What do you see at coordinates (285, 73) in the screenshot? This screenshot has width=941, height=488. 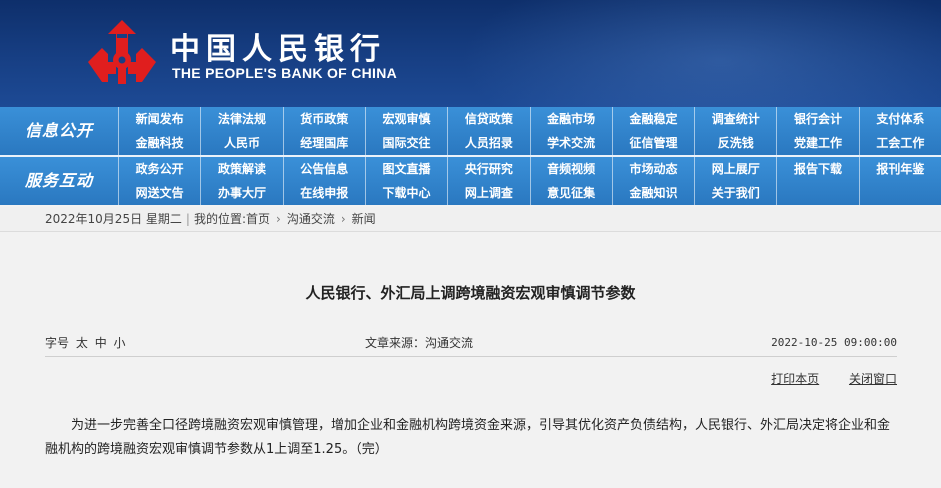 I see `bank-name-en: THE PEOPLE'S BANK OF CHINA` at bounding box center [285, 73].